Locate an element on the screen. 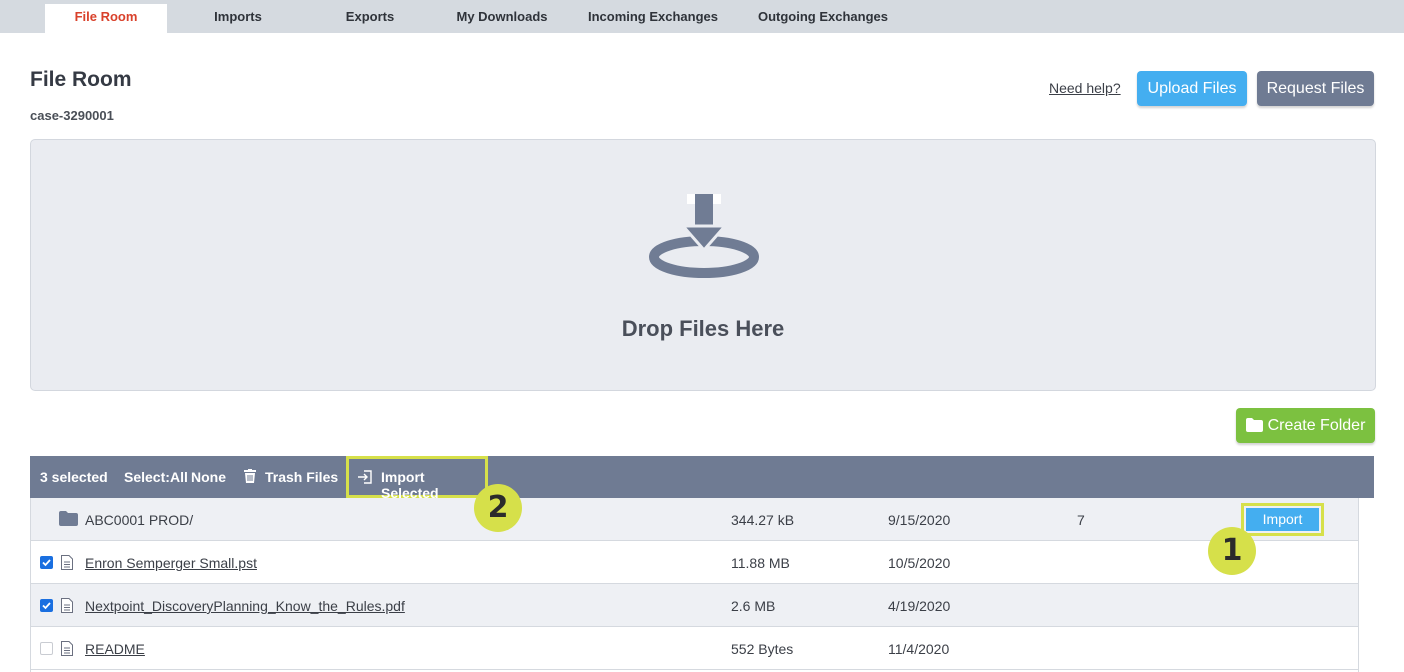 This screenshot has height=672, width=1404. file-name-link: Enron Semperger Small.pst is located at coordinates (171, 563).